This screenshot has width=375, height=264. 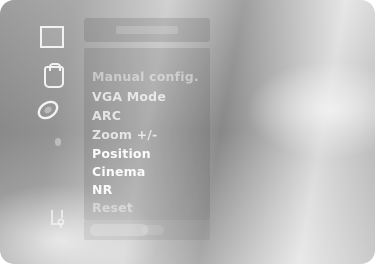 I want to click on menu-icon, so click(x=58, y=142).